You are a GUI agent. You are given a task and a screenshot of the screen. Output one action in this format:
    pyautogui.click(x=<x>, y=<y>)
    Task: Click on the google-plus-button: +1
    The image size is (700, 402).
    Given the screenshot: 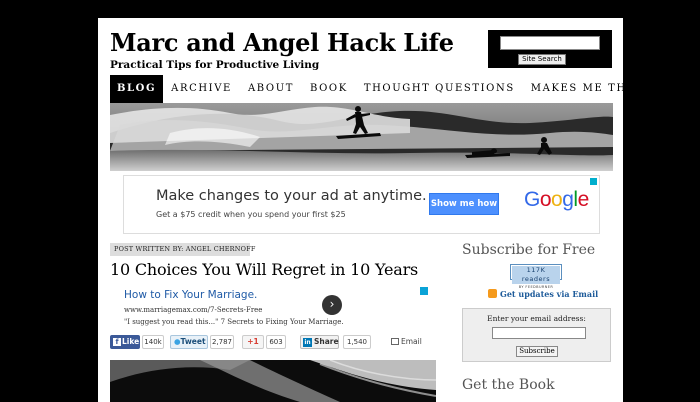 What is the action you would take?
    pyautogui.click(x=253, y=342)
    